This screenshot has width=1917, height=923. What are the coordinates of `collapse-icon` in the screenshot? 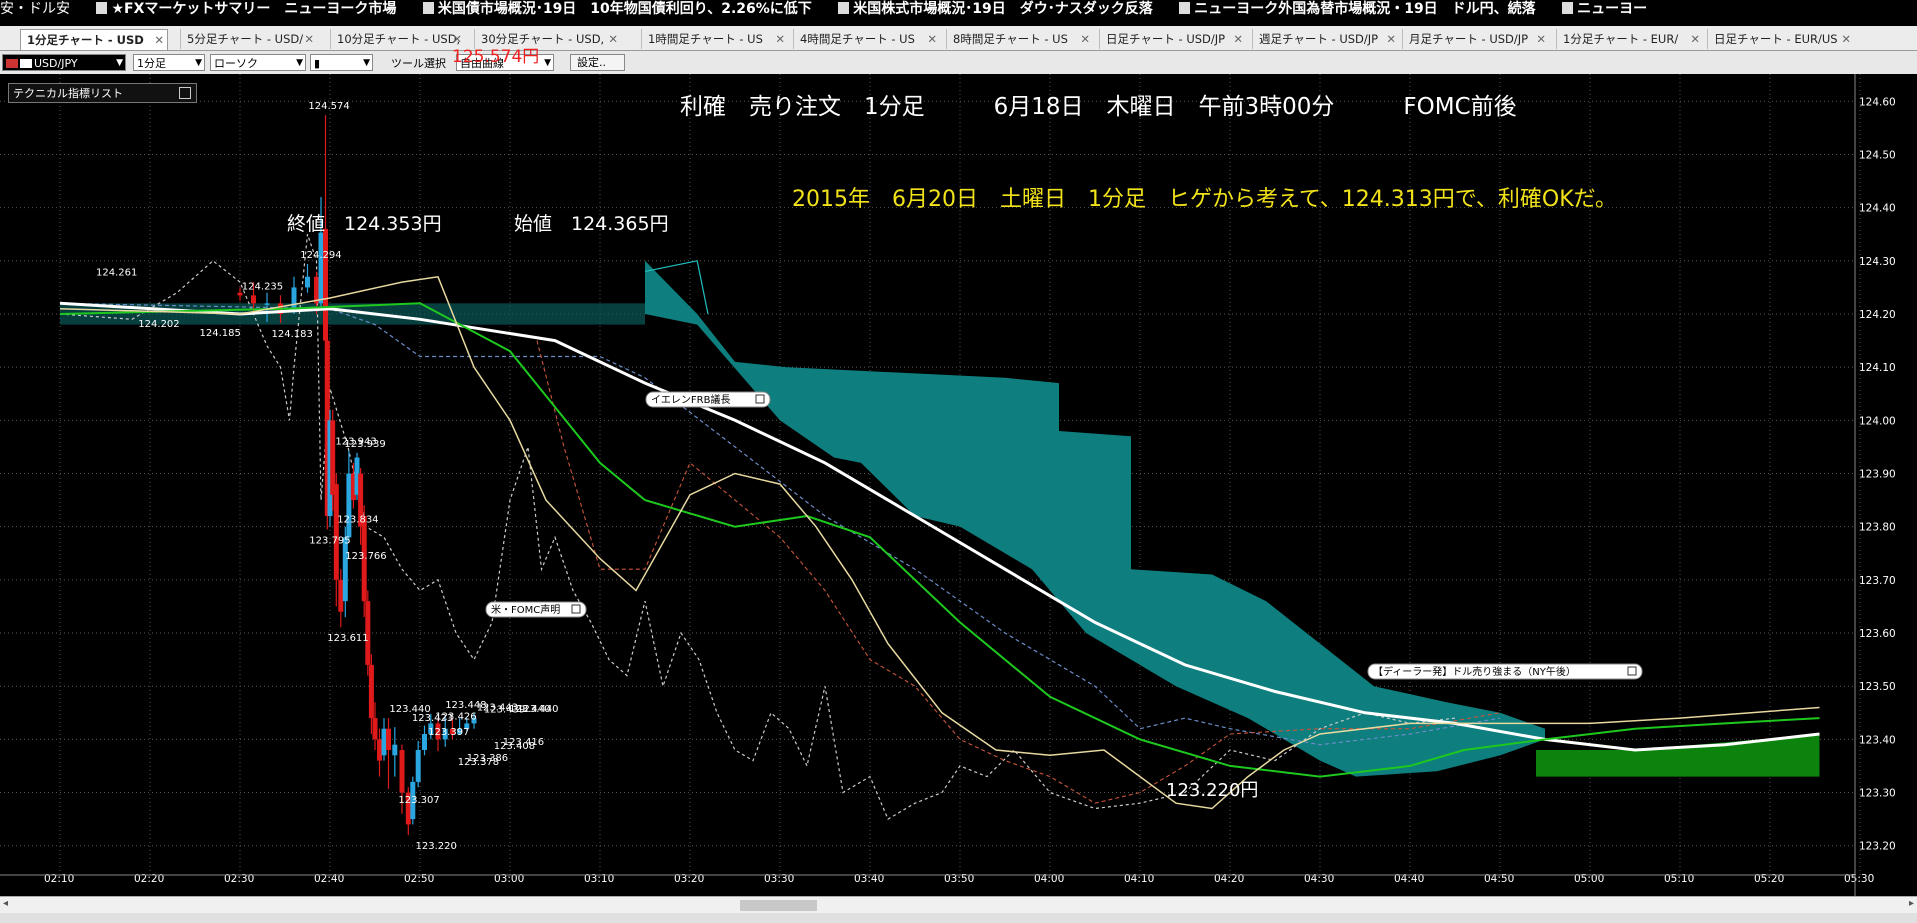 It's located at (185, 93).